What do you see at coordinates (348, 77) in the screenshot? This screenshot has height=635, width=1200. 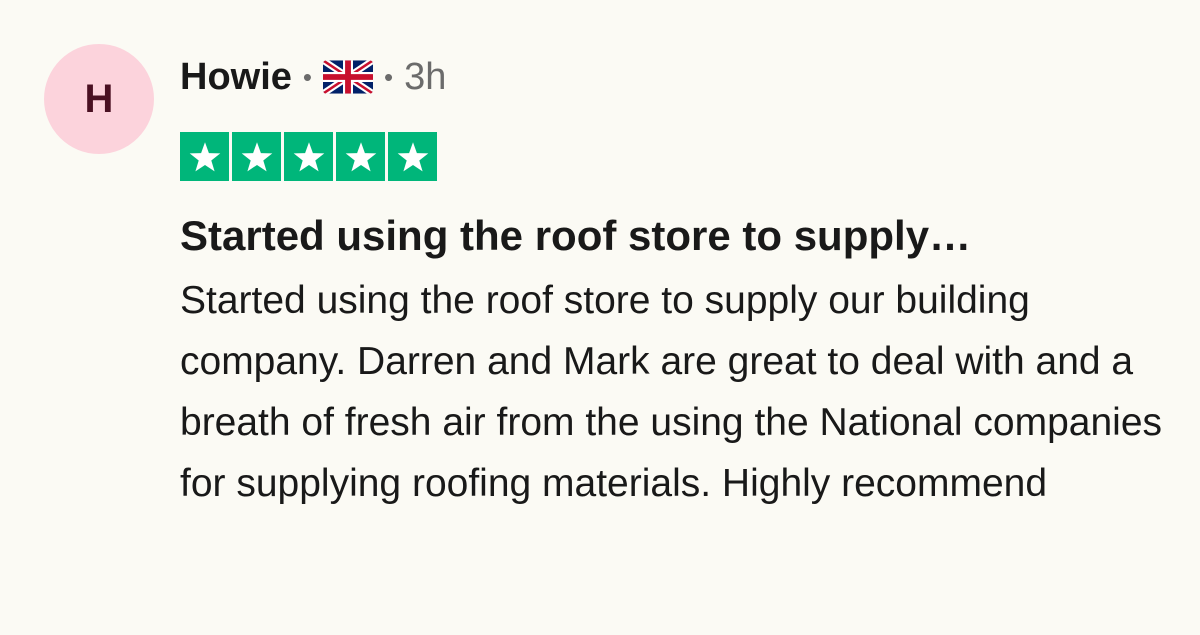 I see `uk-flag-icon` at bounding box center [348, 77].